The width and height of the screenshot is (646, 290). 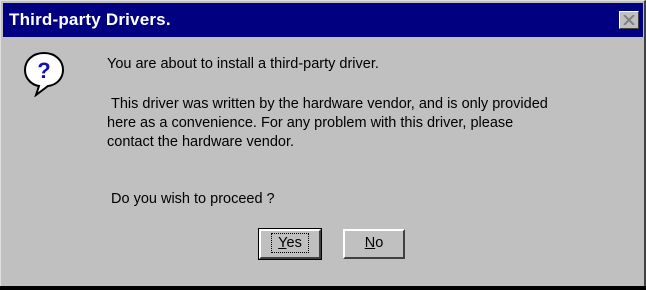 What do you see at coordinates (323, 20) in the screenshot?
I see `title-bar: Third-party Drivers.` at bounding box center [323, 20].